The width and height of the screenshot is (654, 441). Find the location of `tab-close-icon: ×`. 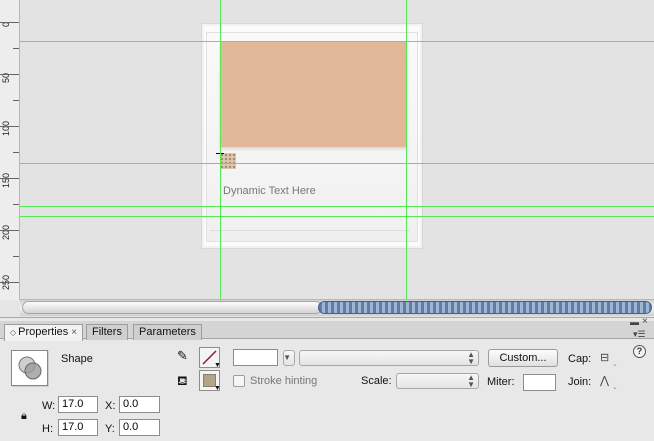

tab-close-icon: × is located at coordinates (74, 332).